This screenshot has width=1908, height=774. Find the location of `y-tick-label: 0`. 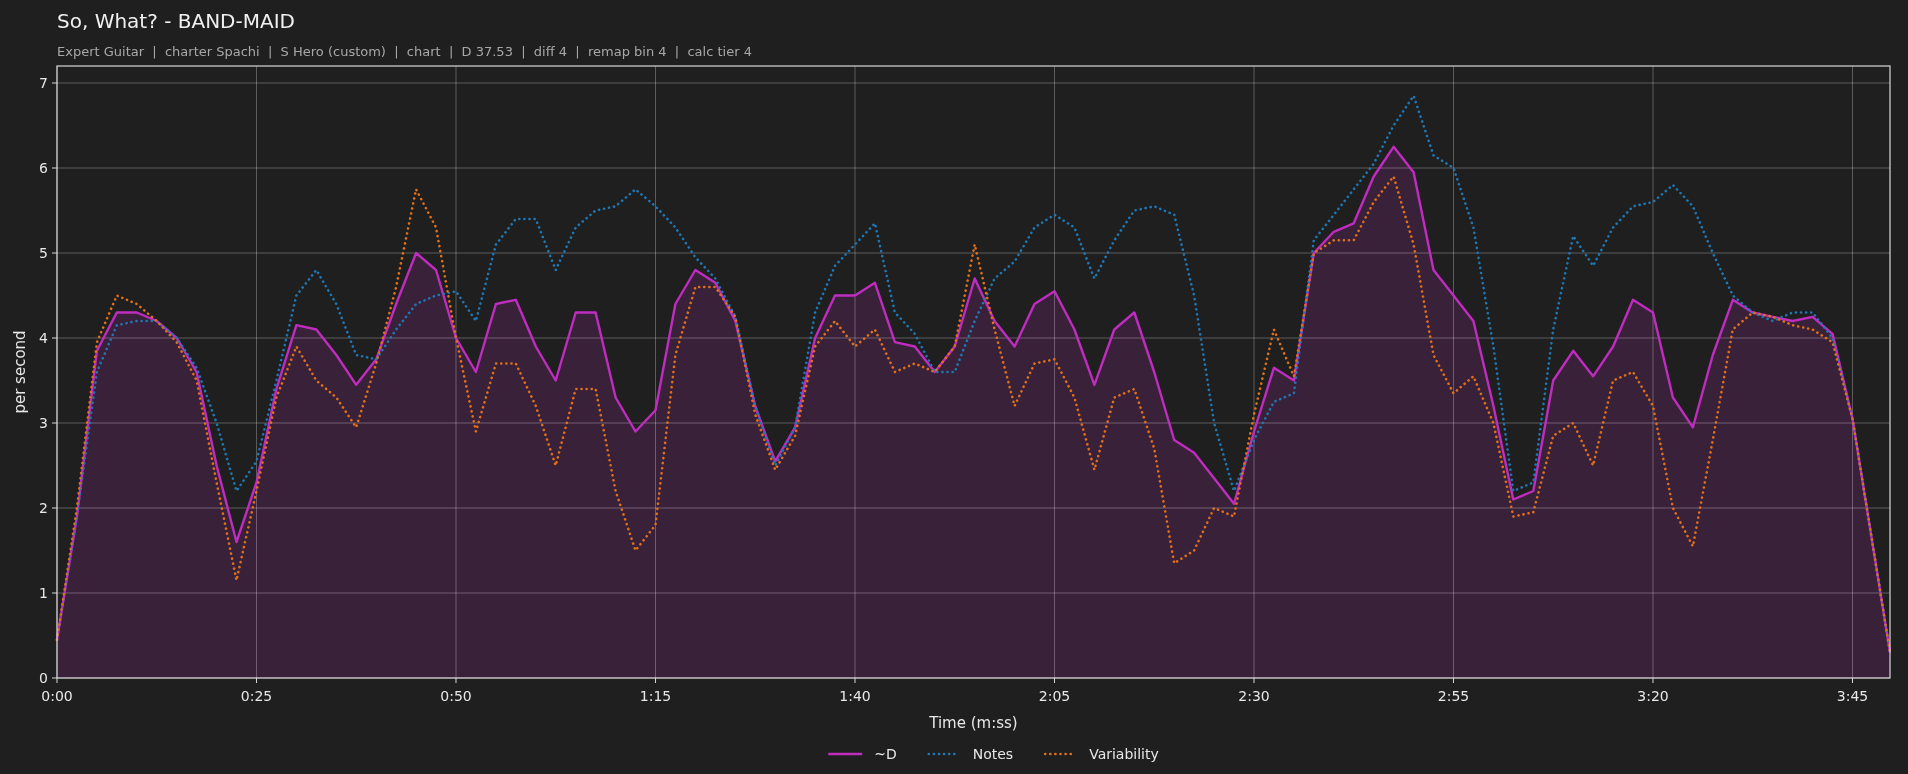

y-tick-label: 0 is located at coordinates (43, 678).